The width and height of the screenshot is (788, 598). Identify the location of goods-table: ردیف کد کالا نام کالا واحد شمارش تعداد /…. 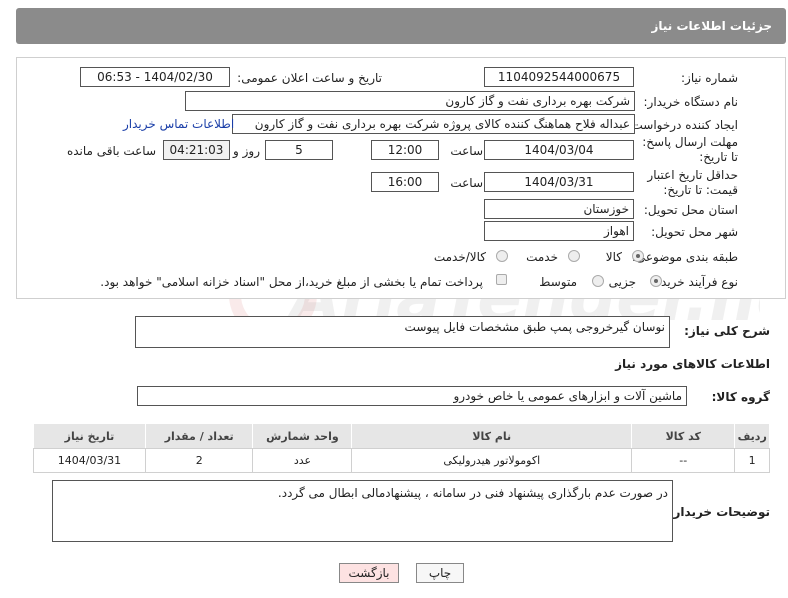
(401, 448).